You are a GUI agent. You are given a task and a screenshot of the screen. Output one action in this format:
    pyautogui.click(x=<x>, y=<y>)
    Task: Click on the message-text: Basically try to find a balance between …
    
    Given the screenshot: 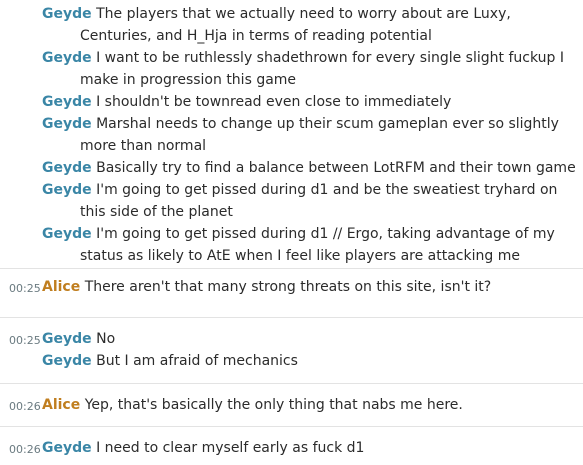 What is the action you would take?
    pyautogui.click(x=336, y=168)
    